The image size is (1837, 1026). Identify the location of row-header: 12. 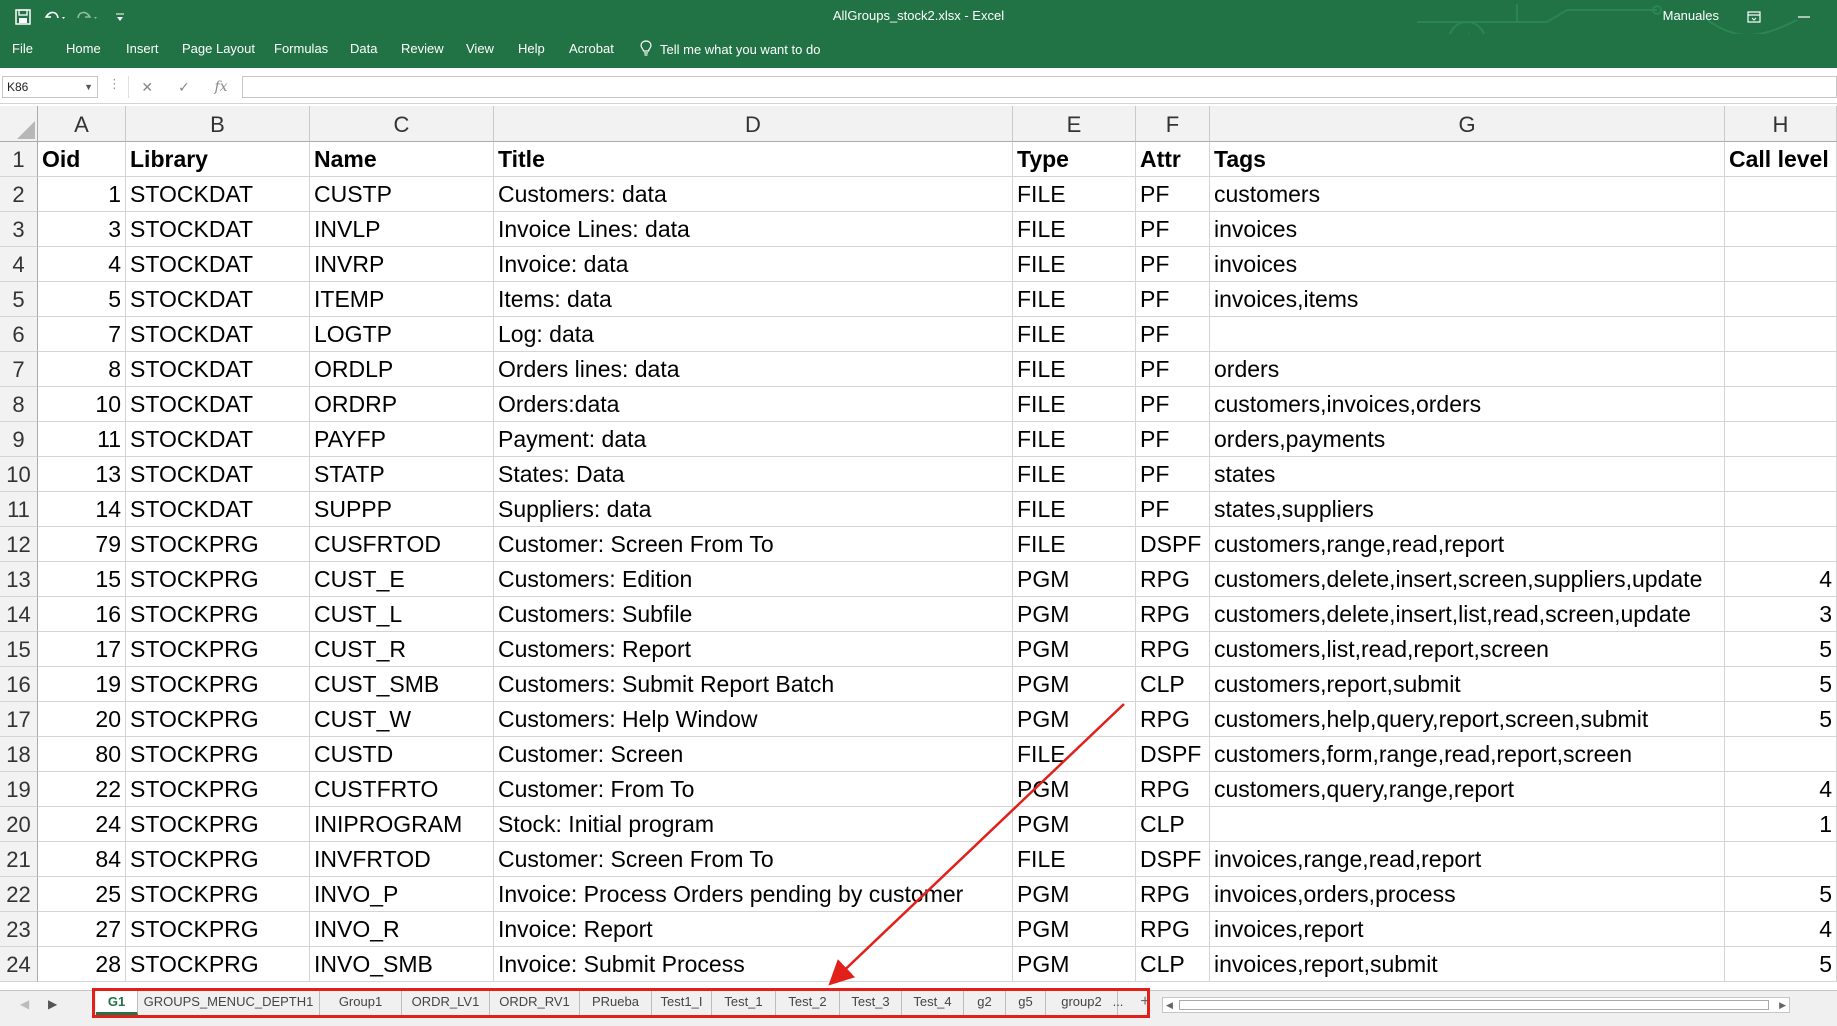
(19, 544).